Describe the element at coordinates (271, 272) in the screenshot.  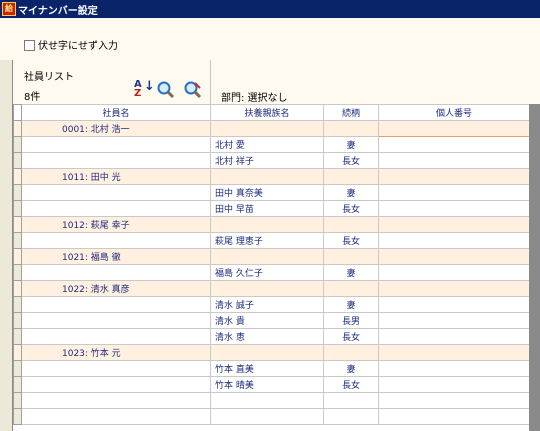
I see `table-row: 福島 久仁子妻` at that location.